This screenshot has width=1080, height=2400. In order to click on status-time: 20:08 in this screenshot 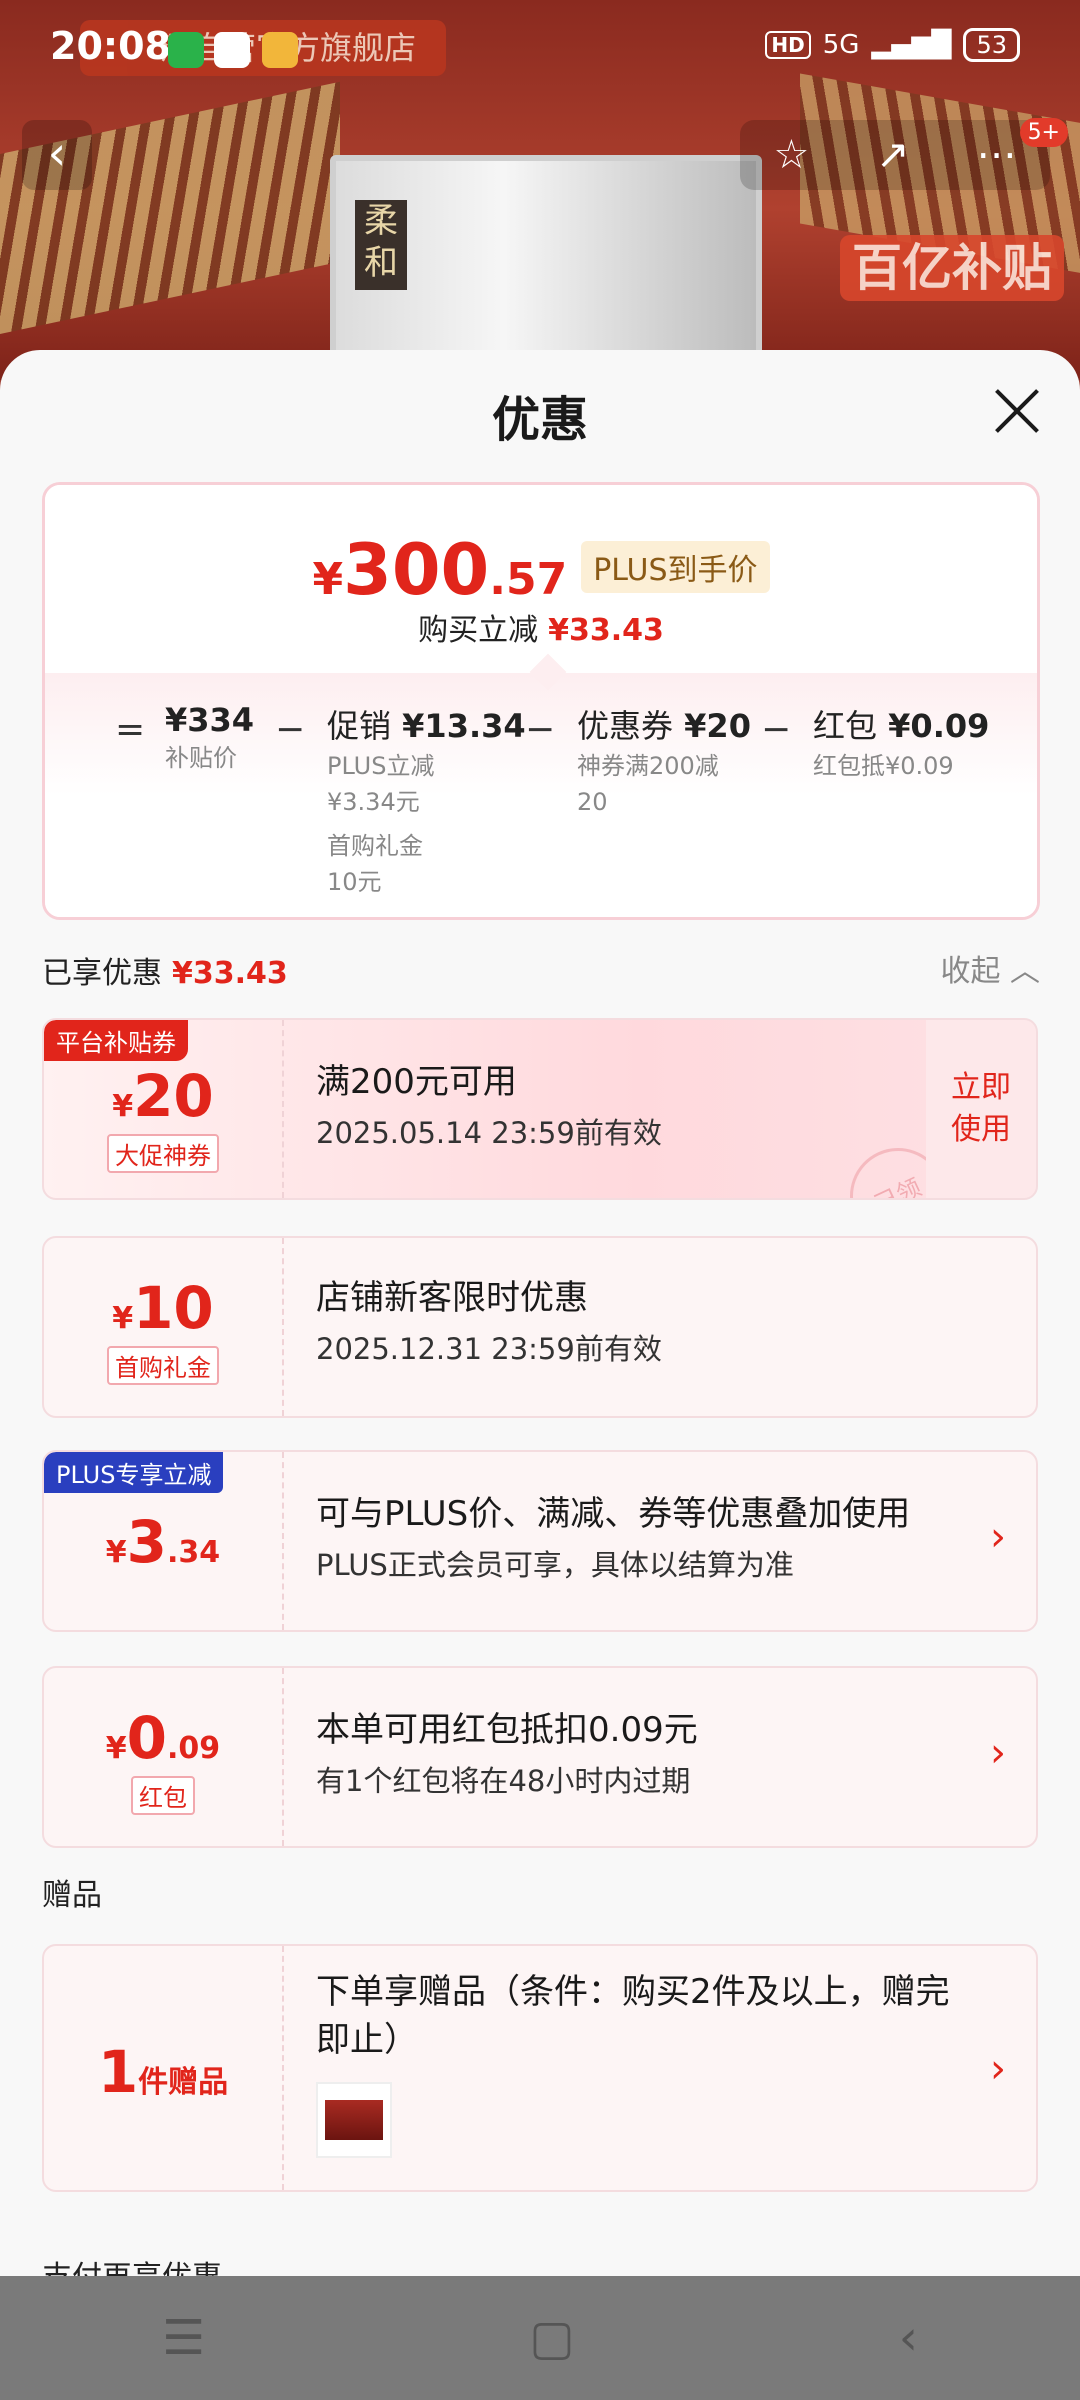, I will do `click(110, 46)`.